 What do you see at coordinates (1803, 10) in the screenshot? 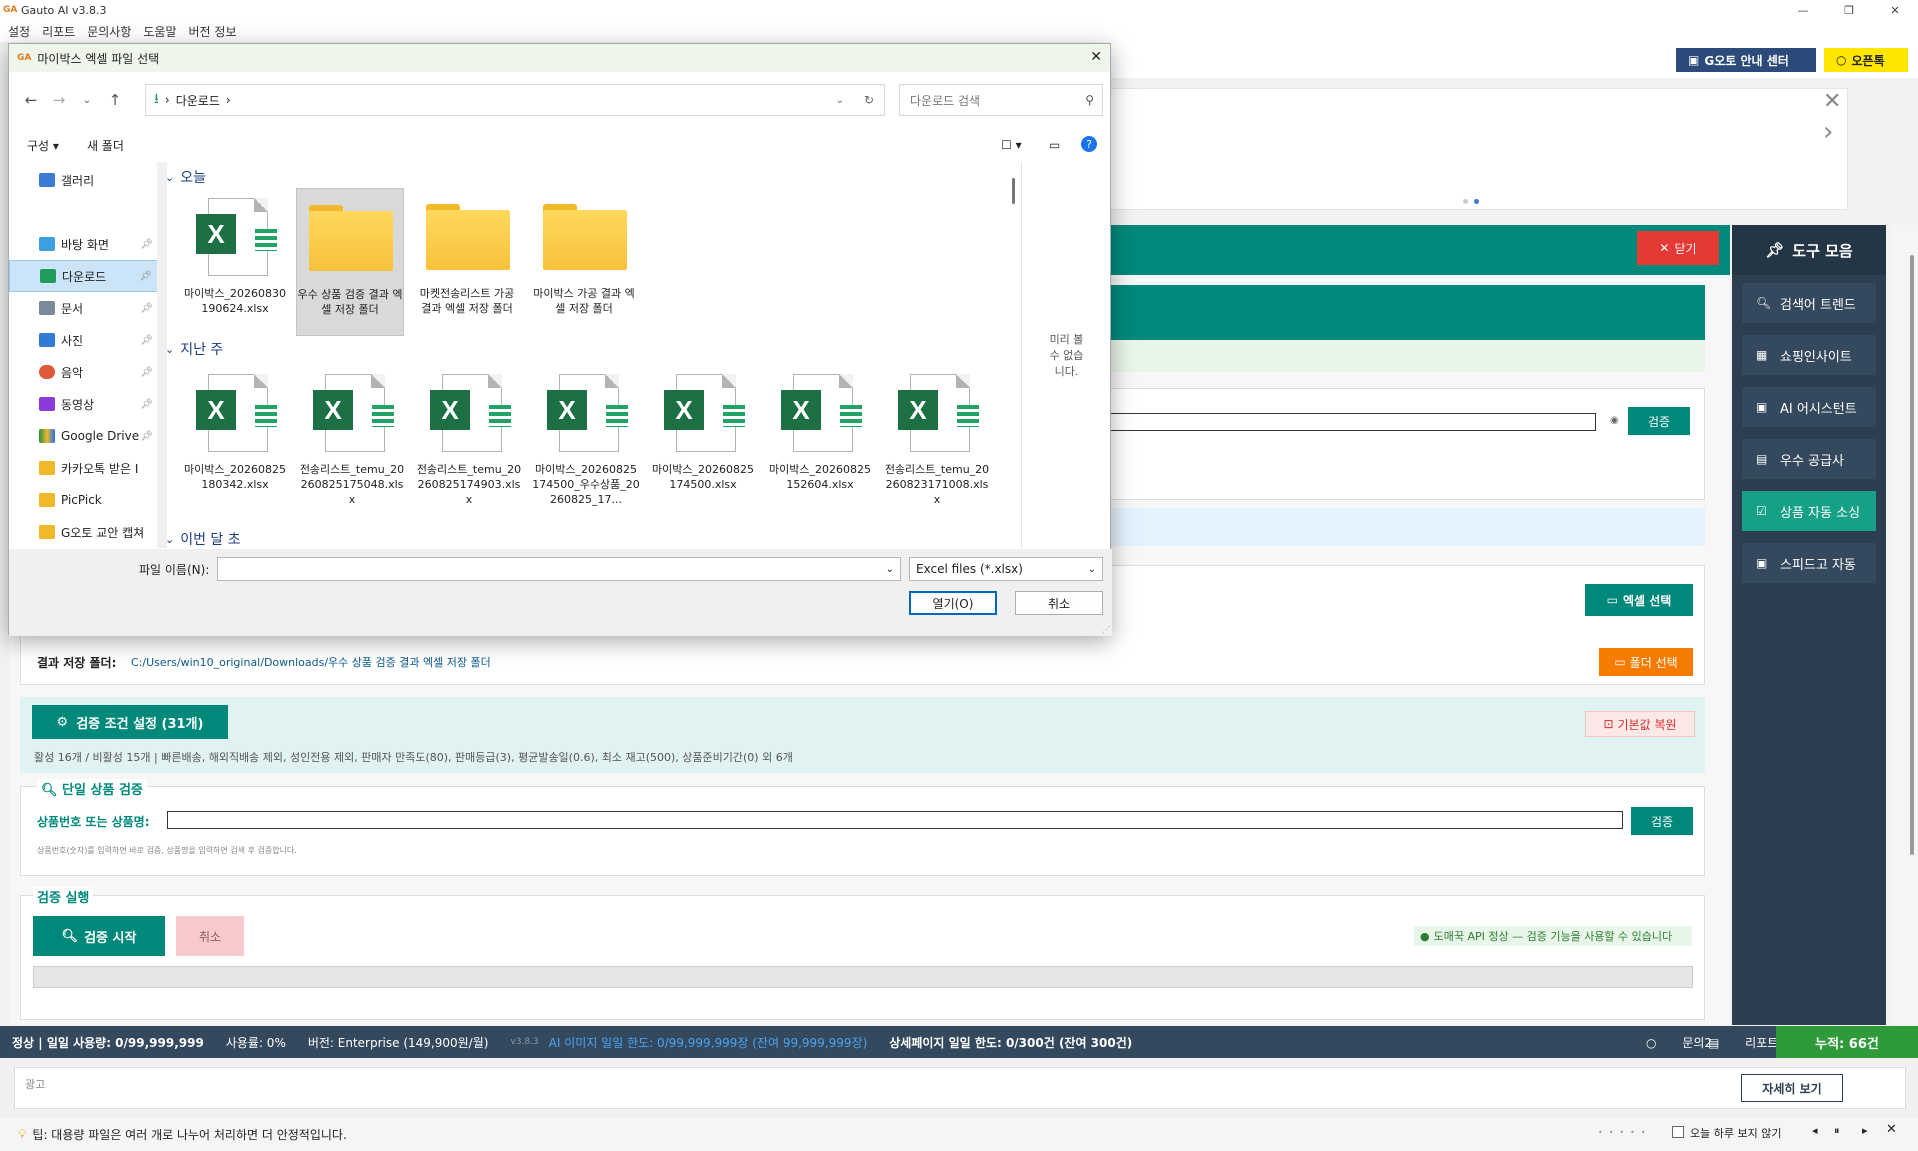
I see `minimize-icon: —` at bounding box center [1803, 10].